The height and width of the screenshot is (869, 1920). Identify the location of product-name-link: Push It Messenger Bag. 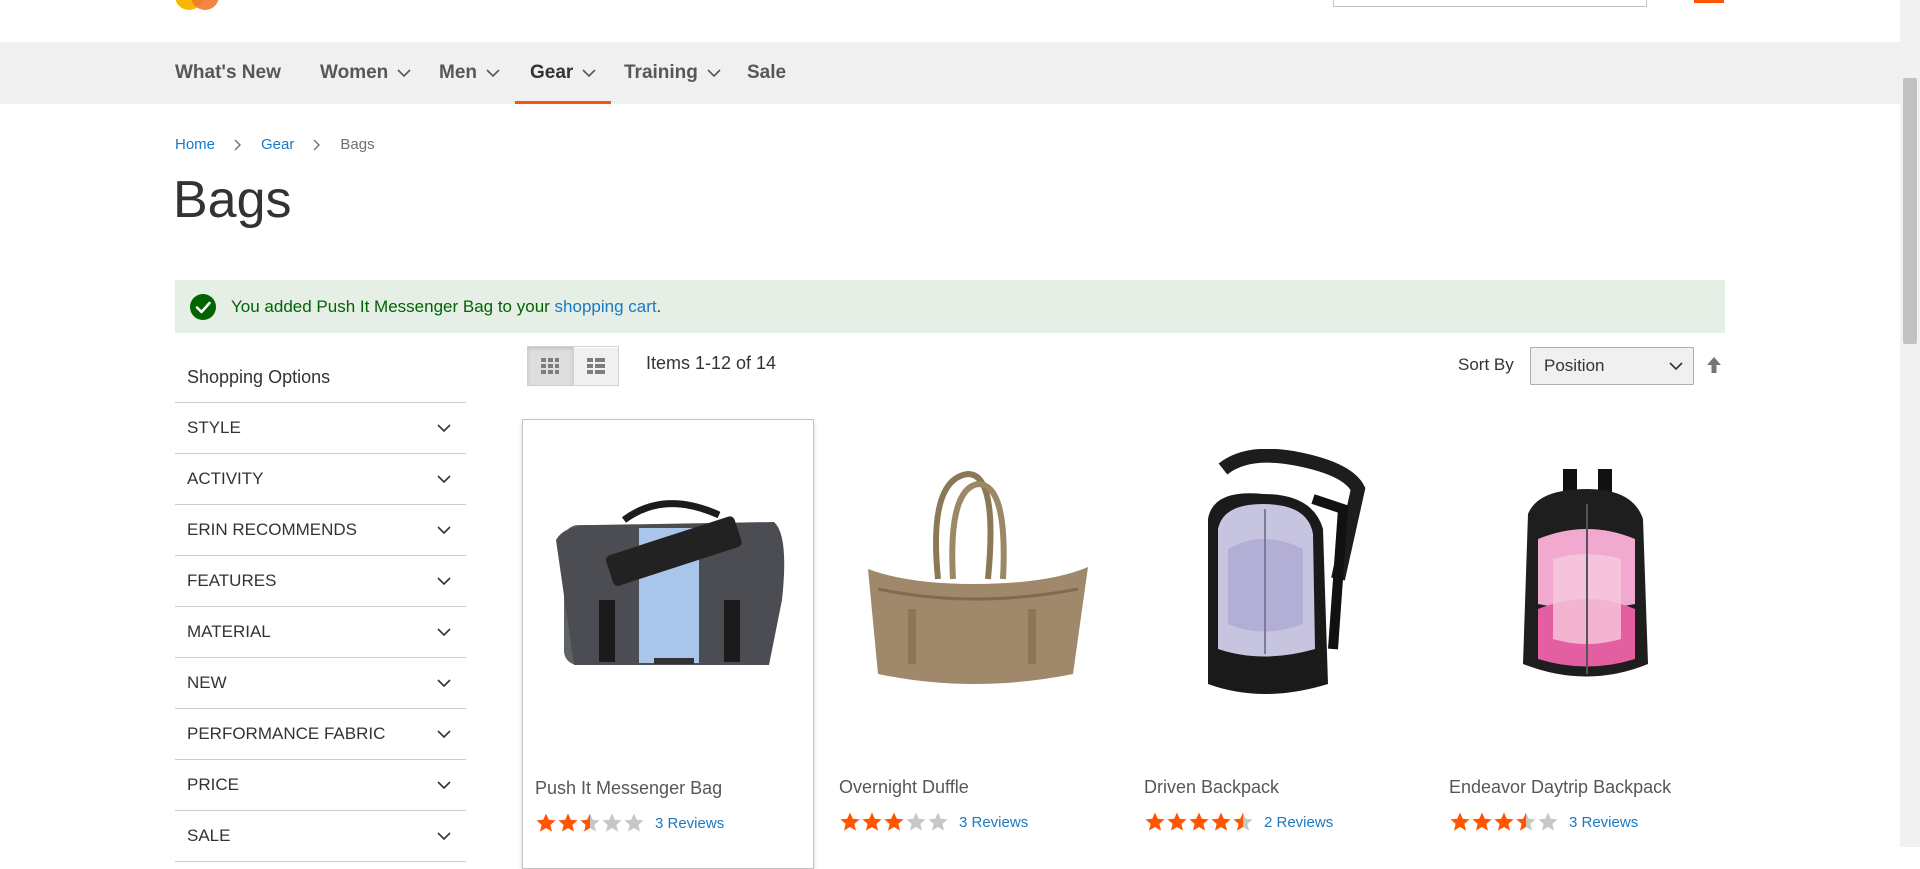
(628, 788).